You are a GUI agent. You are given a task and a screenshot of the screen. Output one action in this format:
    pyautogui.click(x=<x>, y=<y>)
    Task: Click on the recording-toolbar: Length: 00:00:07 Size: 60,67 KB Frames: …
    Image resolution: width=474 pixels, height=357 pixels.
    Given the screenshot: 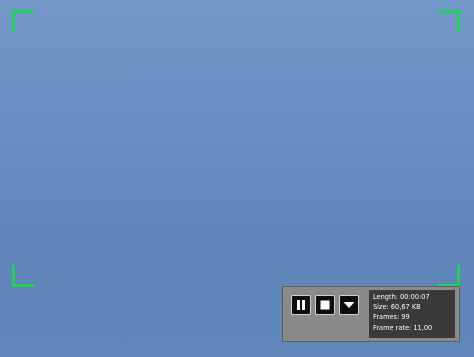 What is the action you would take?
    pyautogui.click(x=371, y=314)
    